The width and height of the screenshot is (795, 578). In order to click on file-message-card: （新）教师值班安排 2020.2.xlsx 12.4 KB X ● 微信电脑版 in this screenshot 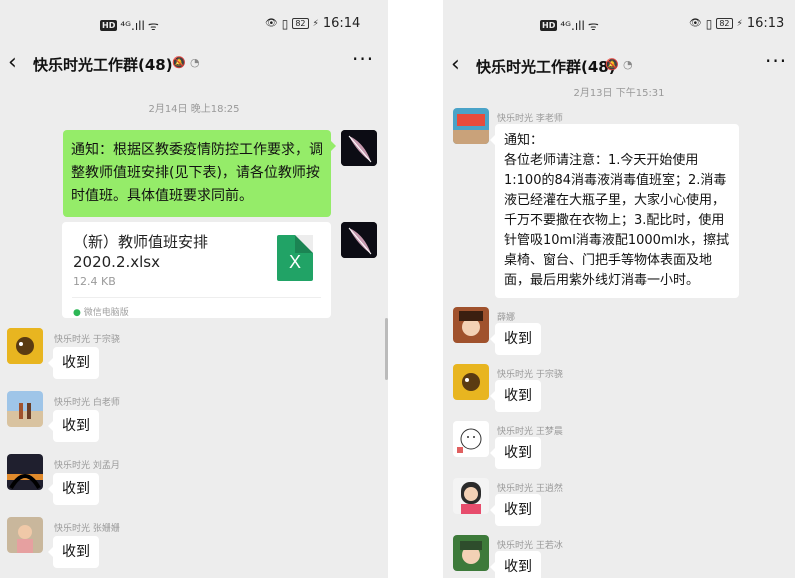, I will do `click(196, 270)`.